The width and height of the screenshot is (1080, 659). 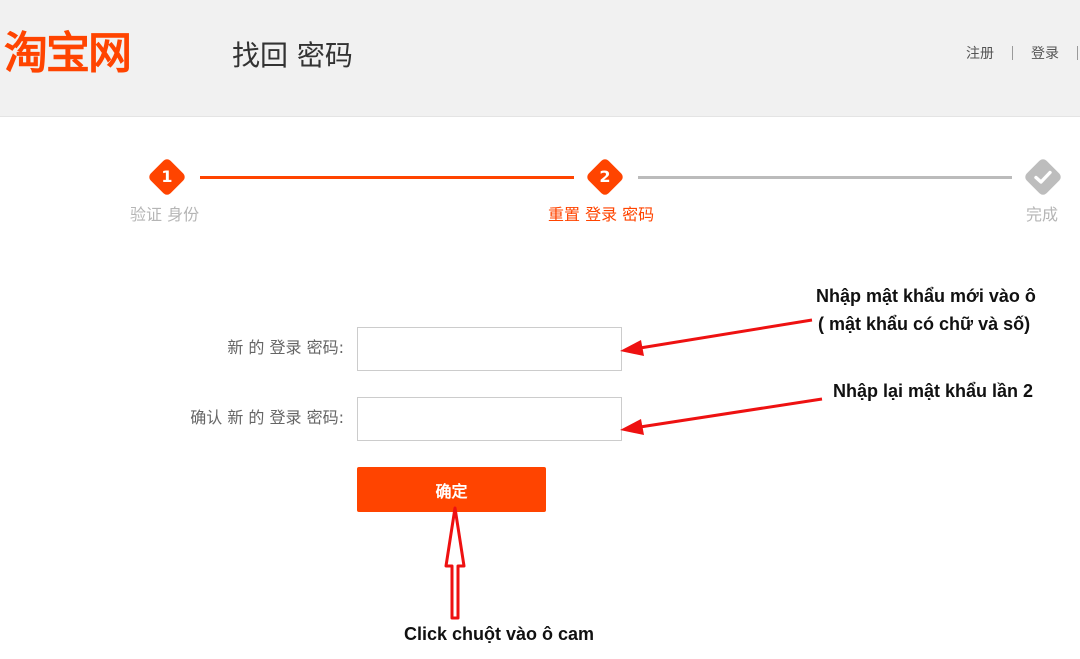 I want to click on arrow-to-confirm-password, so click(x=721, y=416).